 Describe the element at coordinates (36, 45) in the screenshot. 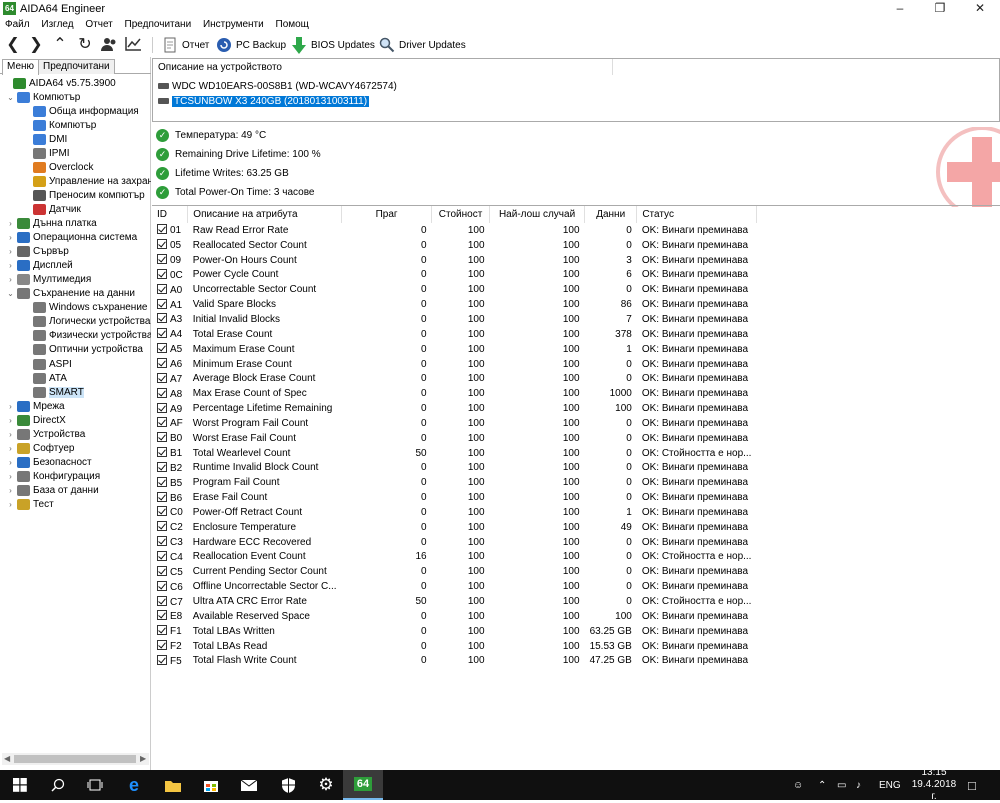

I see `forward-icon: ❯` at that location.